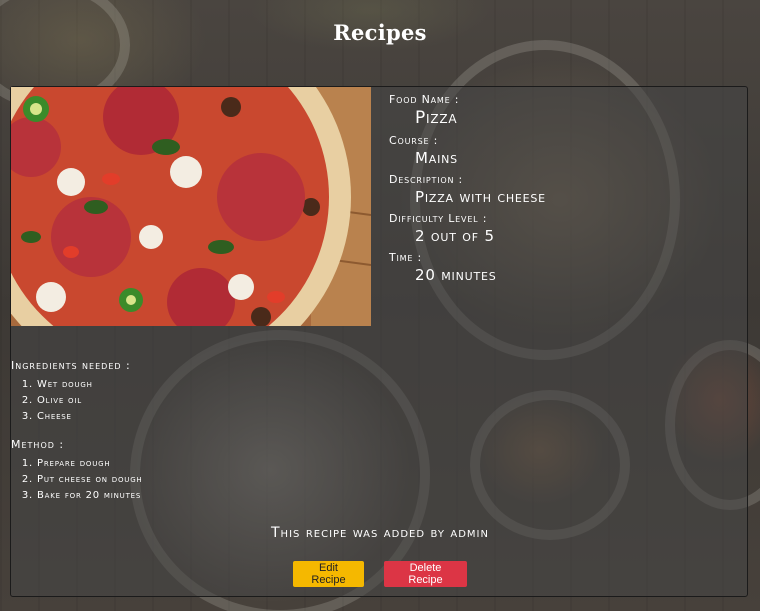  What do you see at coordinates (424, 99) in the screenshot?
I see `food-name-label: Food Name :` at bounding box center [424, 99].